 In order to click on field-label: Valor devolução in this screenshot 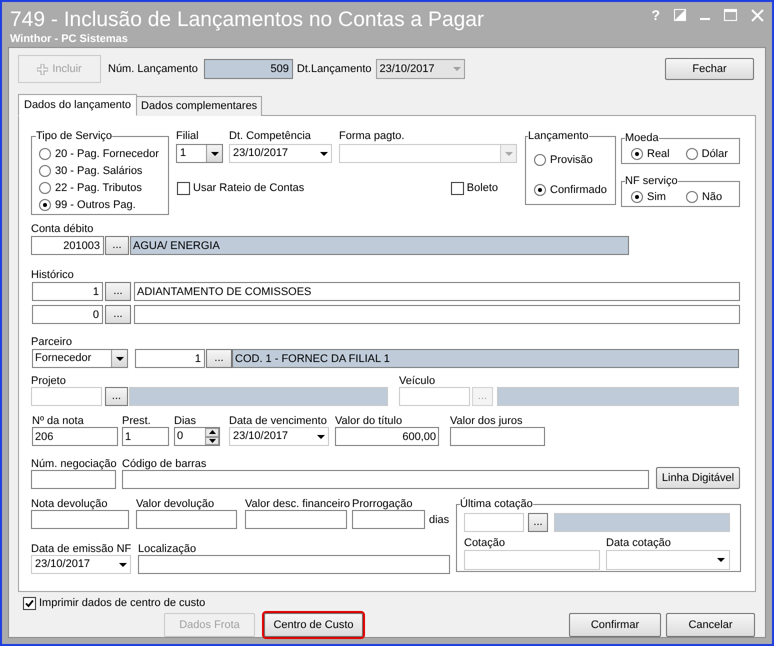, I will do `click(176, 504)`.